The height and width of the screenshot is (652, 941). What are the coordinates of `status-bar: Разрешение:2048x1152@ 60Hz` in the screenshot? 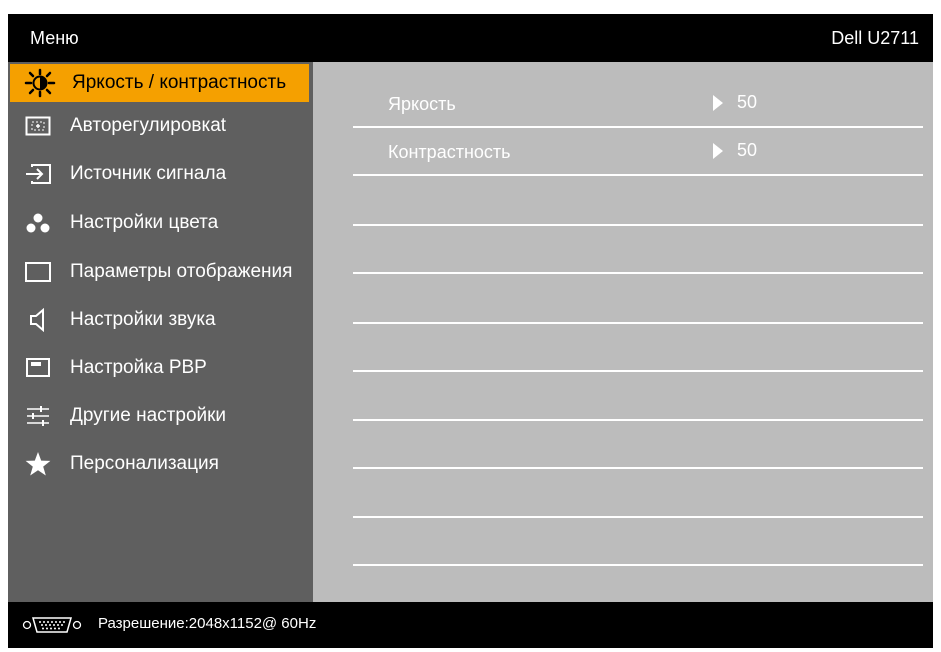 It's located at (470, 625).